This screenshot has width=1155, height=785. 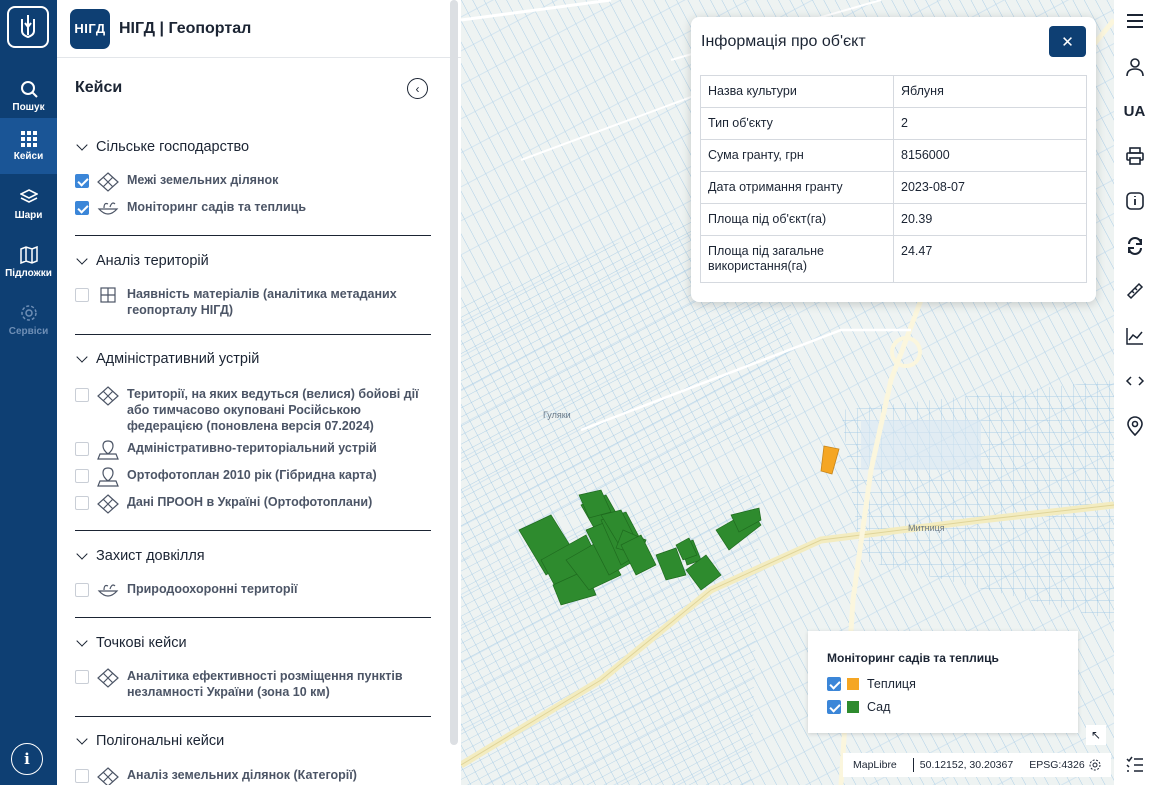 I want to click on case-item-parcels: Межі земельних ділянок, so click(x=253, y=182).